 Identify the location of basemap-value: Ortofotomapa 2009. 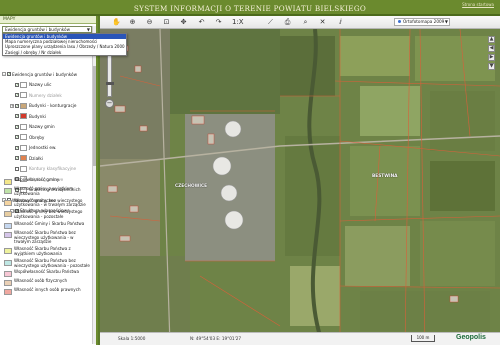
(424, 21).